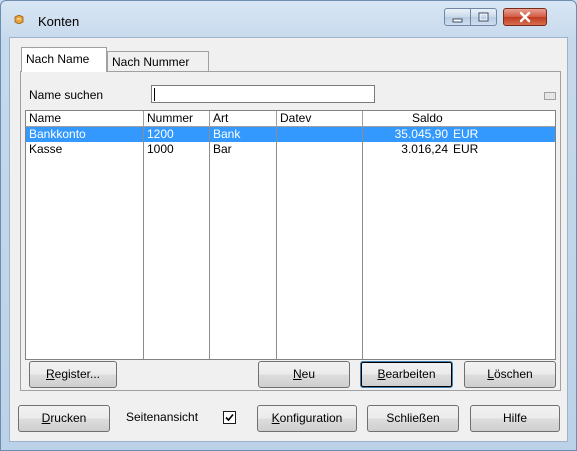 The height and width of the screenshot is (451, 577). I want to click on button-label: rucken, so click(68, 418).